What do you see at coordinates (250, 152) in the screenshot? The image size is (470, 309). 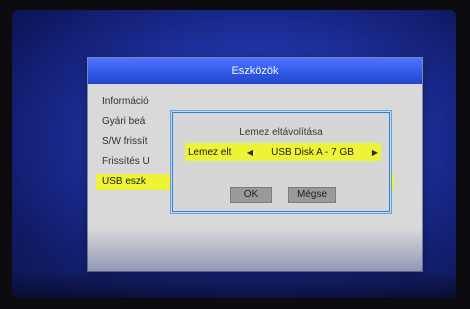 I see `arrow-left-icon: ◀` at bounding box center [250, 152].